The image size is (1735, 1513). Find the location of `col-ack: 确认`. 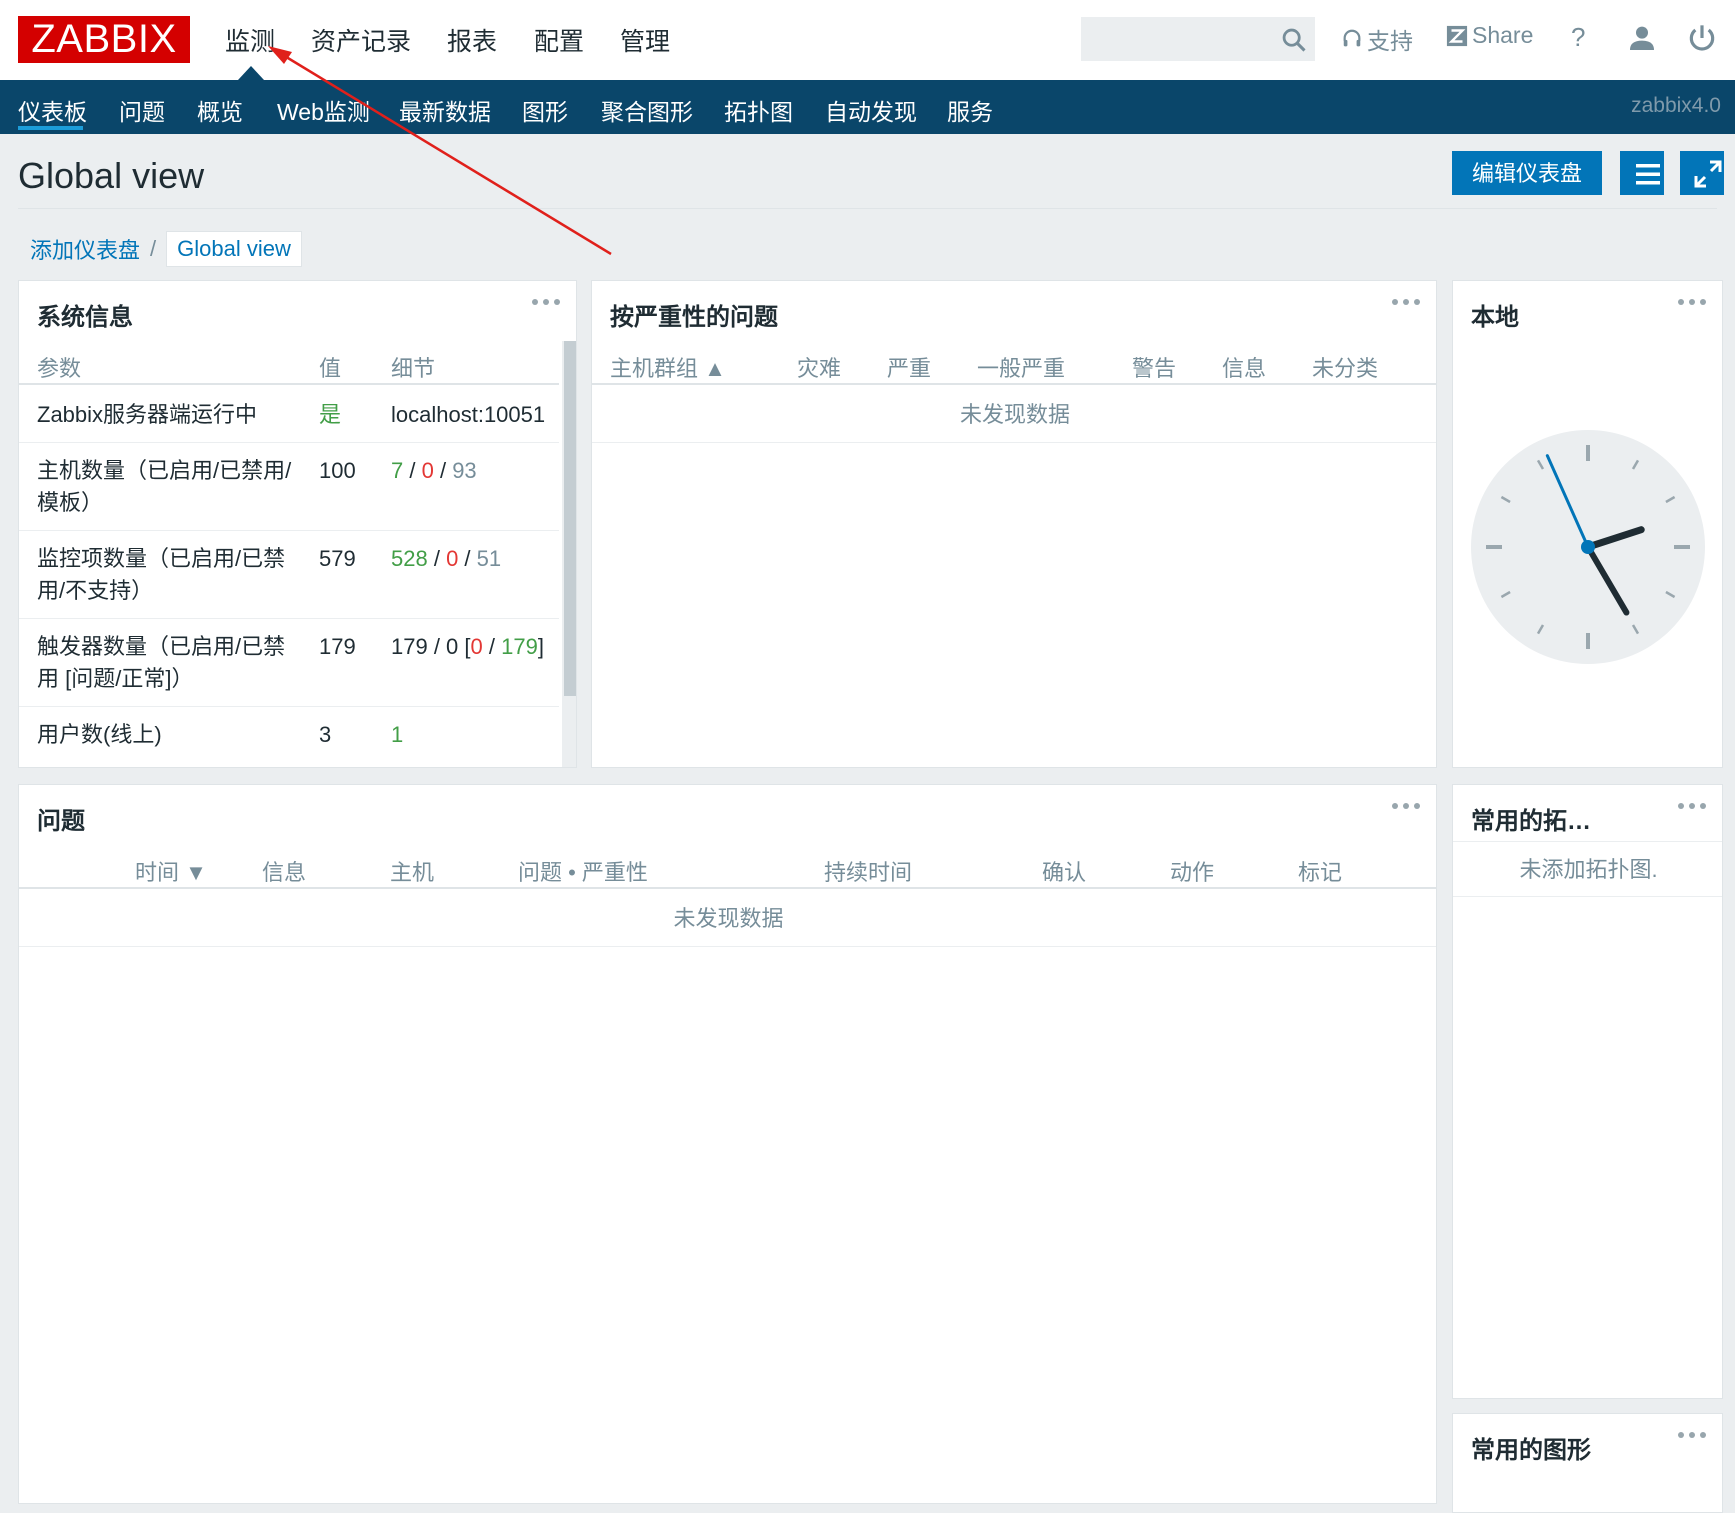

col-ack: 确认 is located at coordinates (1064, 872).